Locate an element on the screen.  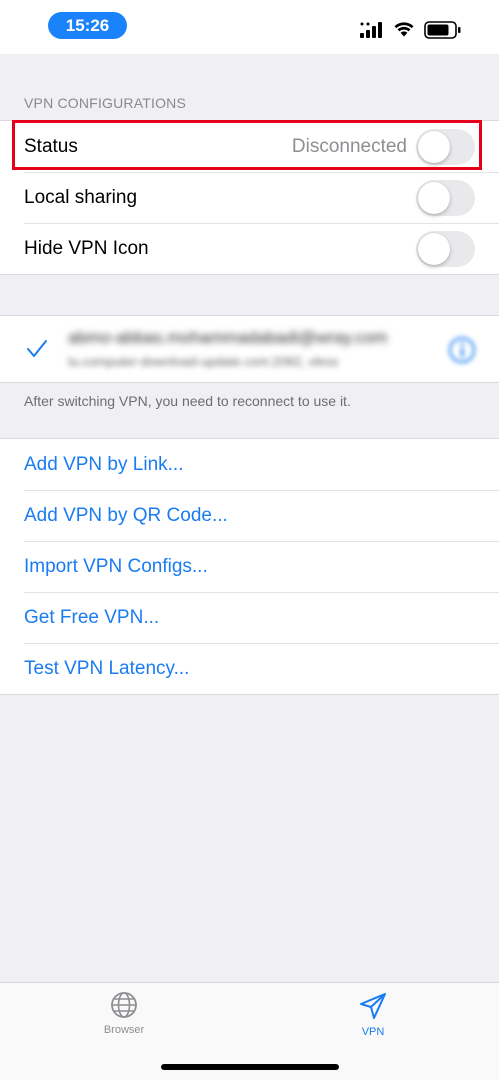
status-row: Status Disconnected is located at coordinates (249, 146).